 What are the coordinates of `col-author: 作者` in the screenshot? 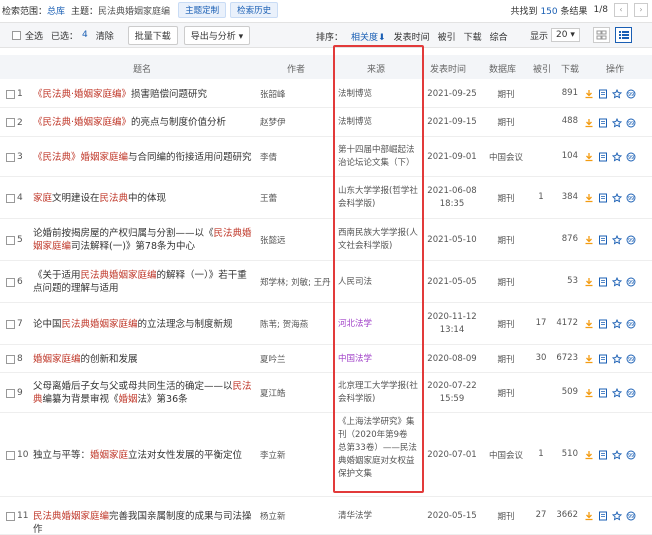 It's located at (296, 68).